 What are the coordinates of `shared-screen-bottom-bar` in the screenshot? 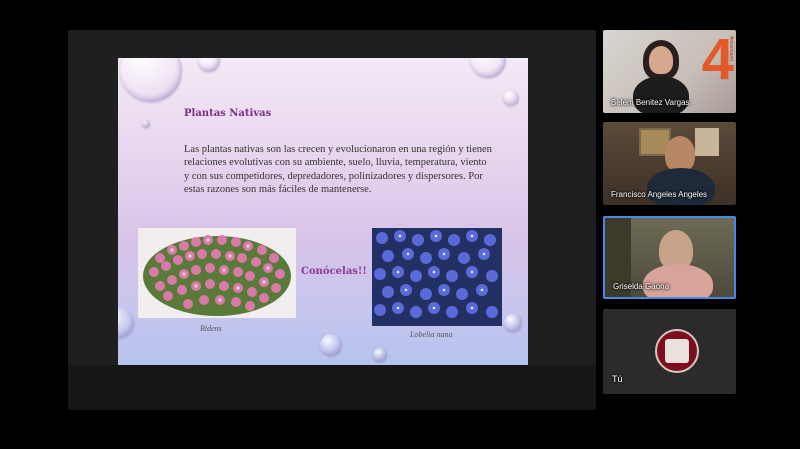 It's located at (332, 387).